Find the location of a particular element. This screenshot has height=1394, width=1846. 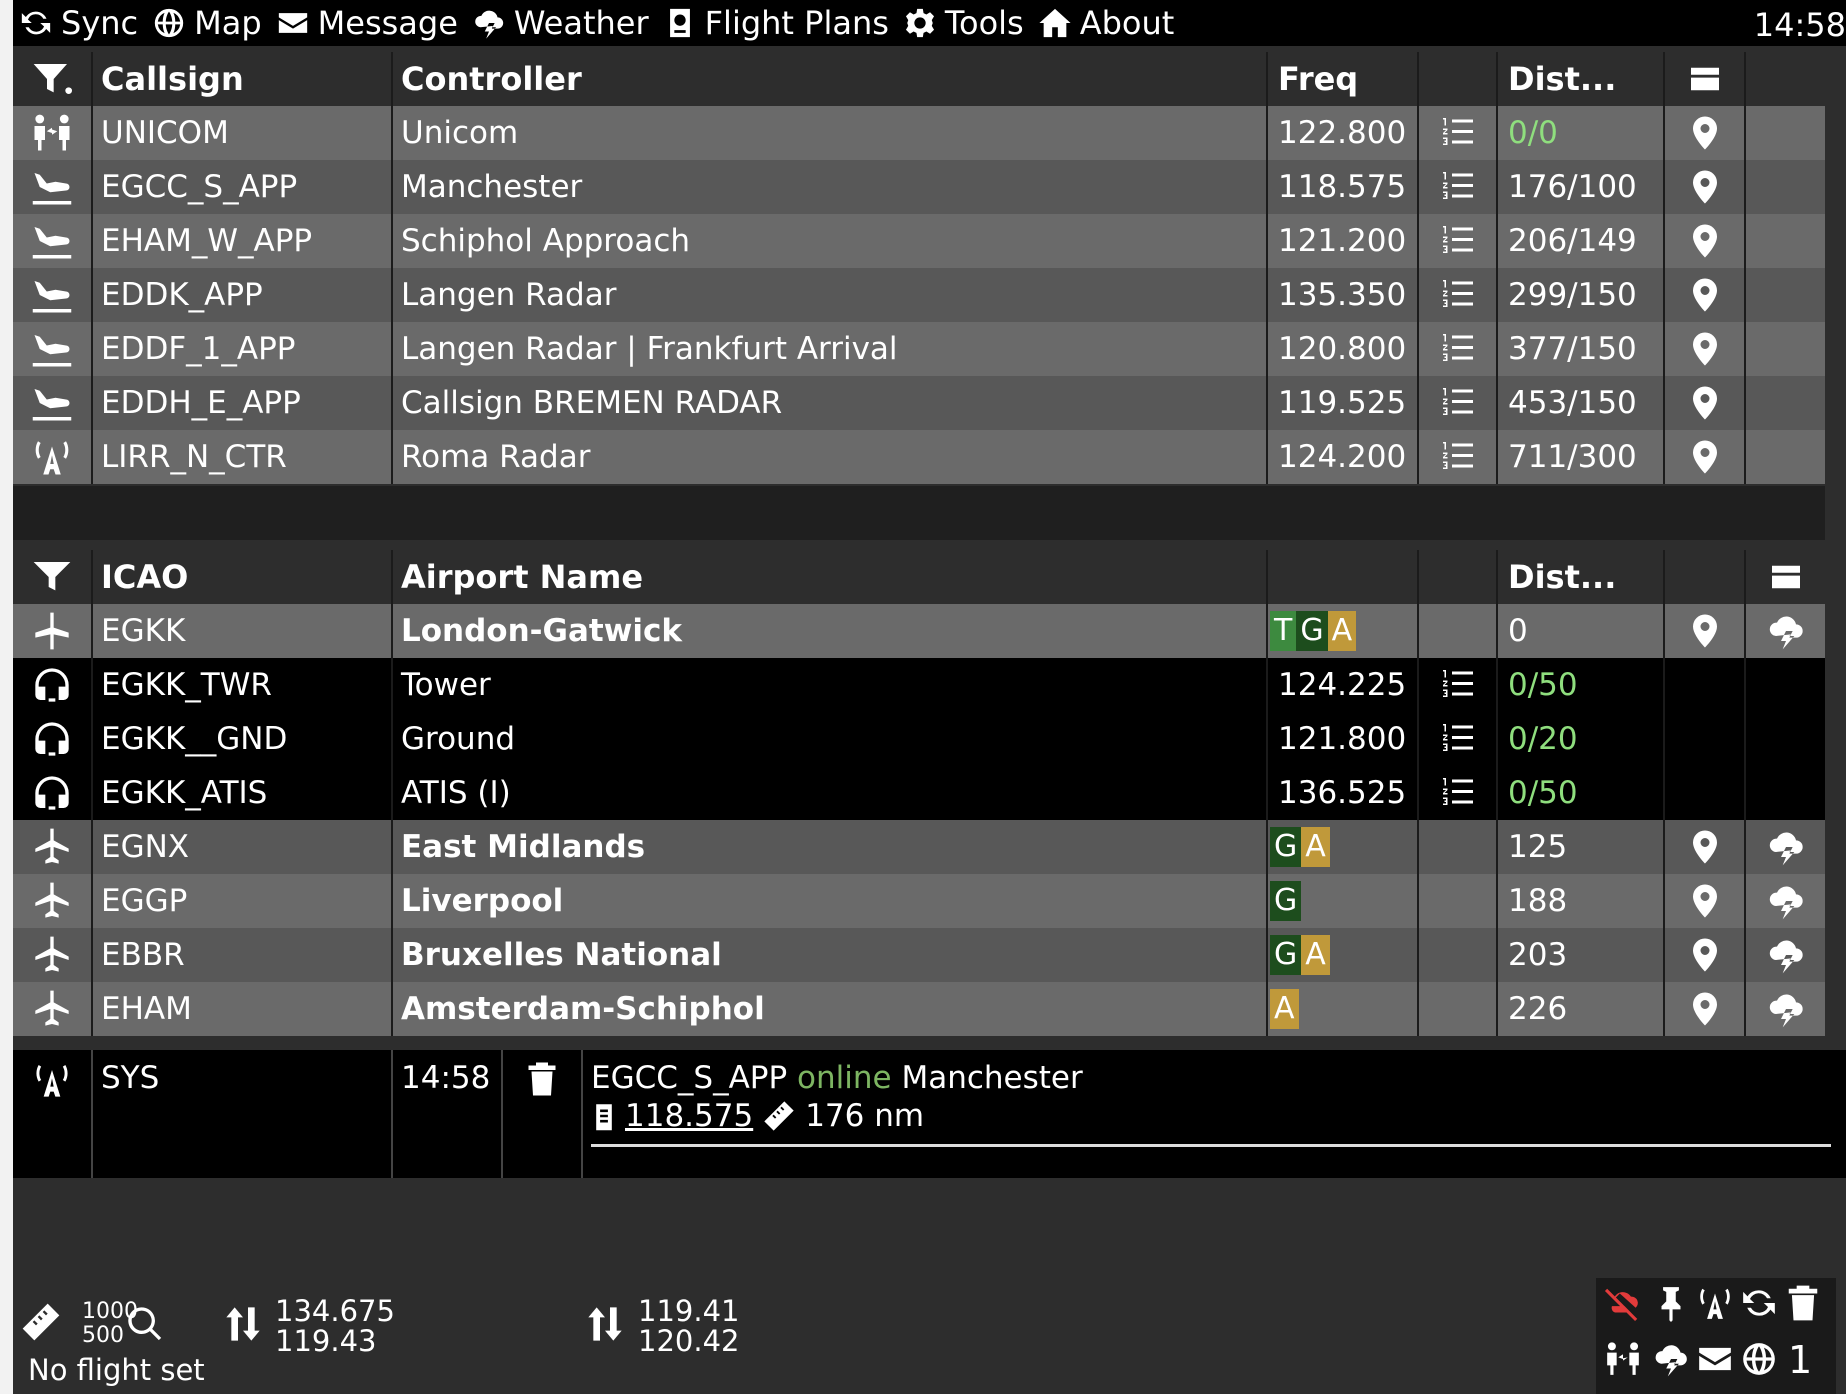

envelope-icon is located at coordinates (1715, 1359).